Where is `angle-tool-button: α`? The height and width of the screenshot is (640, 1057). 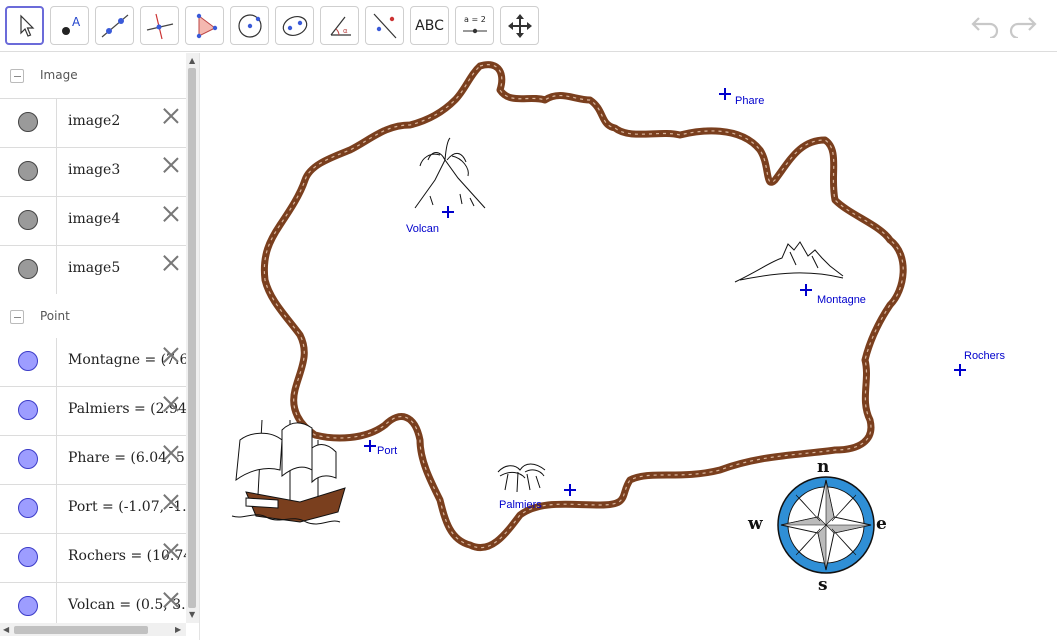
angle-tool-button: α is located at coordinates (339, 25).